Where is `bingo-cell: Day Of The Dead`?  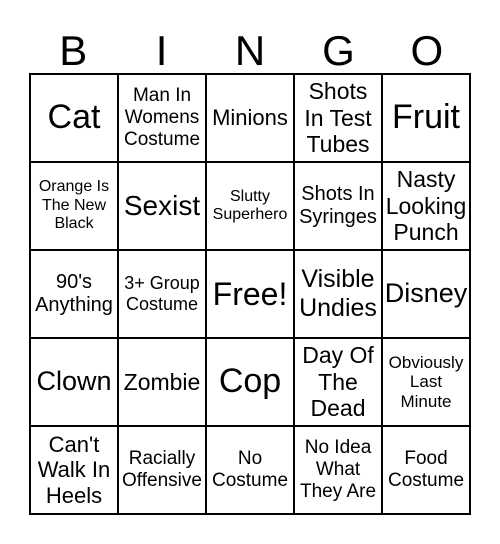
bingo-cell: Day Of The Dead is located at coordinates (338, 382).